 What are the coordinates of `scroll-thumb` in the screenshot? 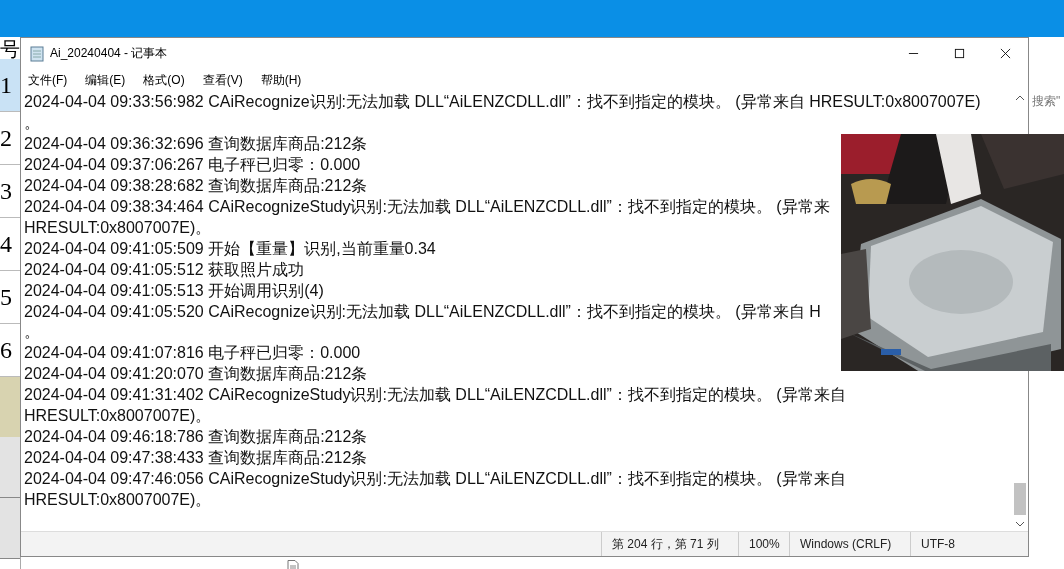 It's located at (1020, 499).